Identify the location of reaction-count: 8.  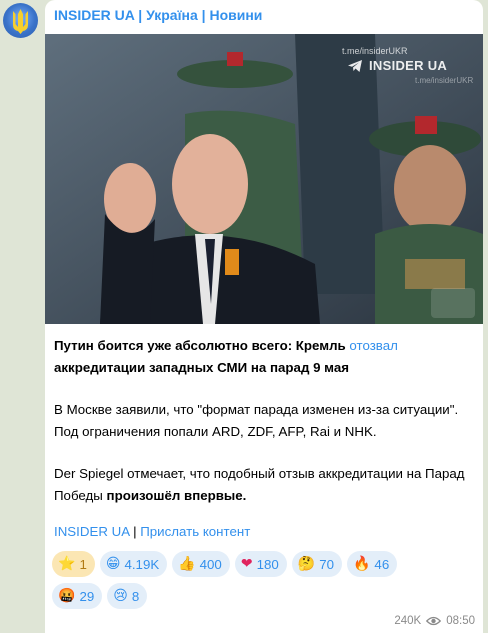
(135, 596).